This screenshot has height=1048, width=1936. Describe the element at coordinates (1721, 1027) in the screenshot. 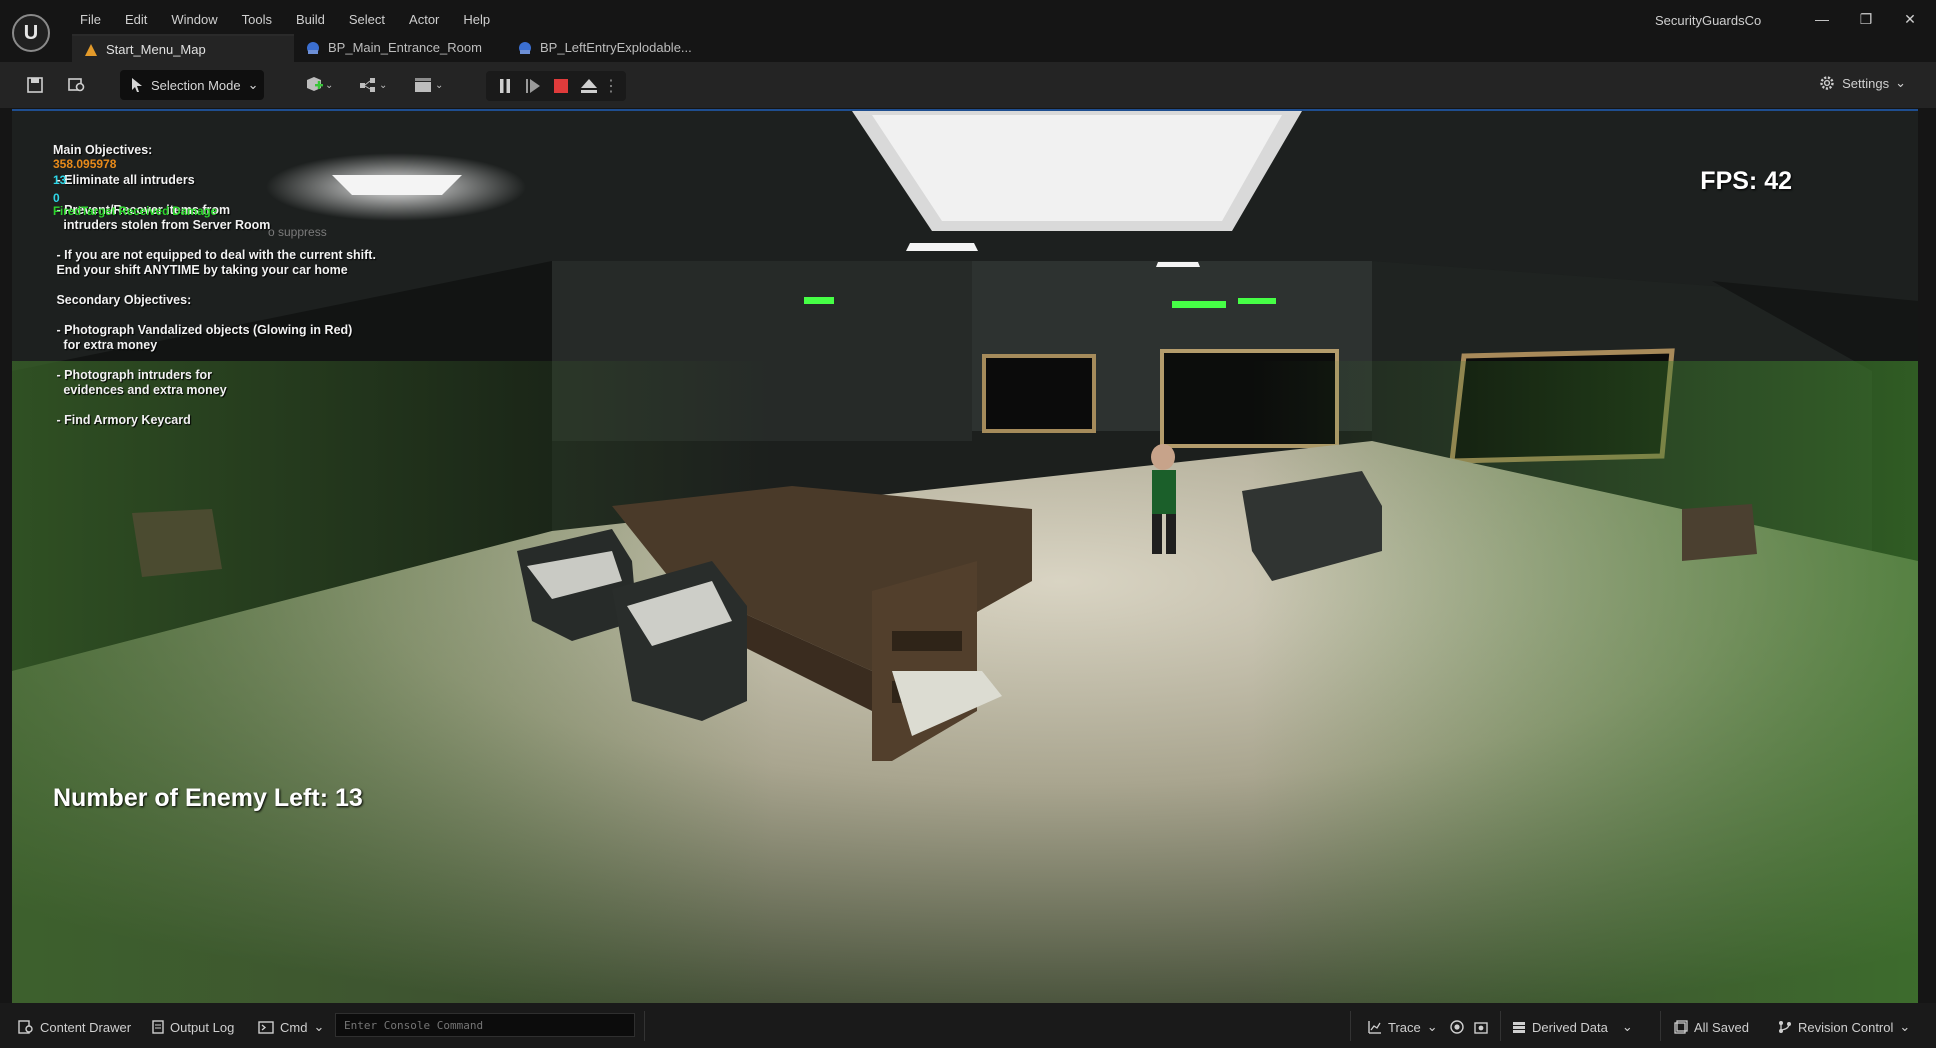

I see `all-saved-label: All Saved` at that location.